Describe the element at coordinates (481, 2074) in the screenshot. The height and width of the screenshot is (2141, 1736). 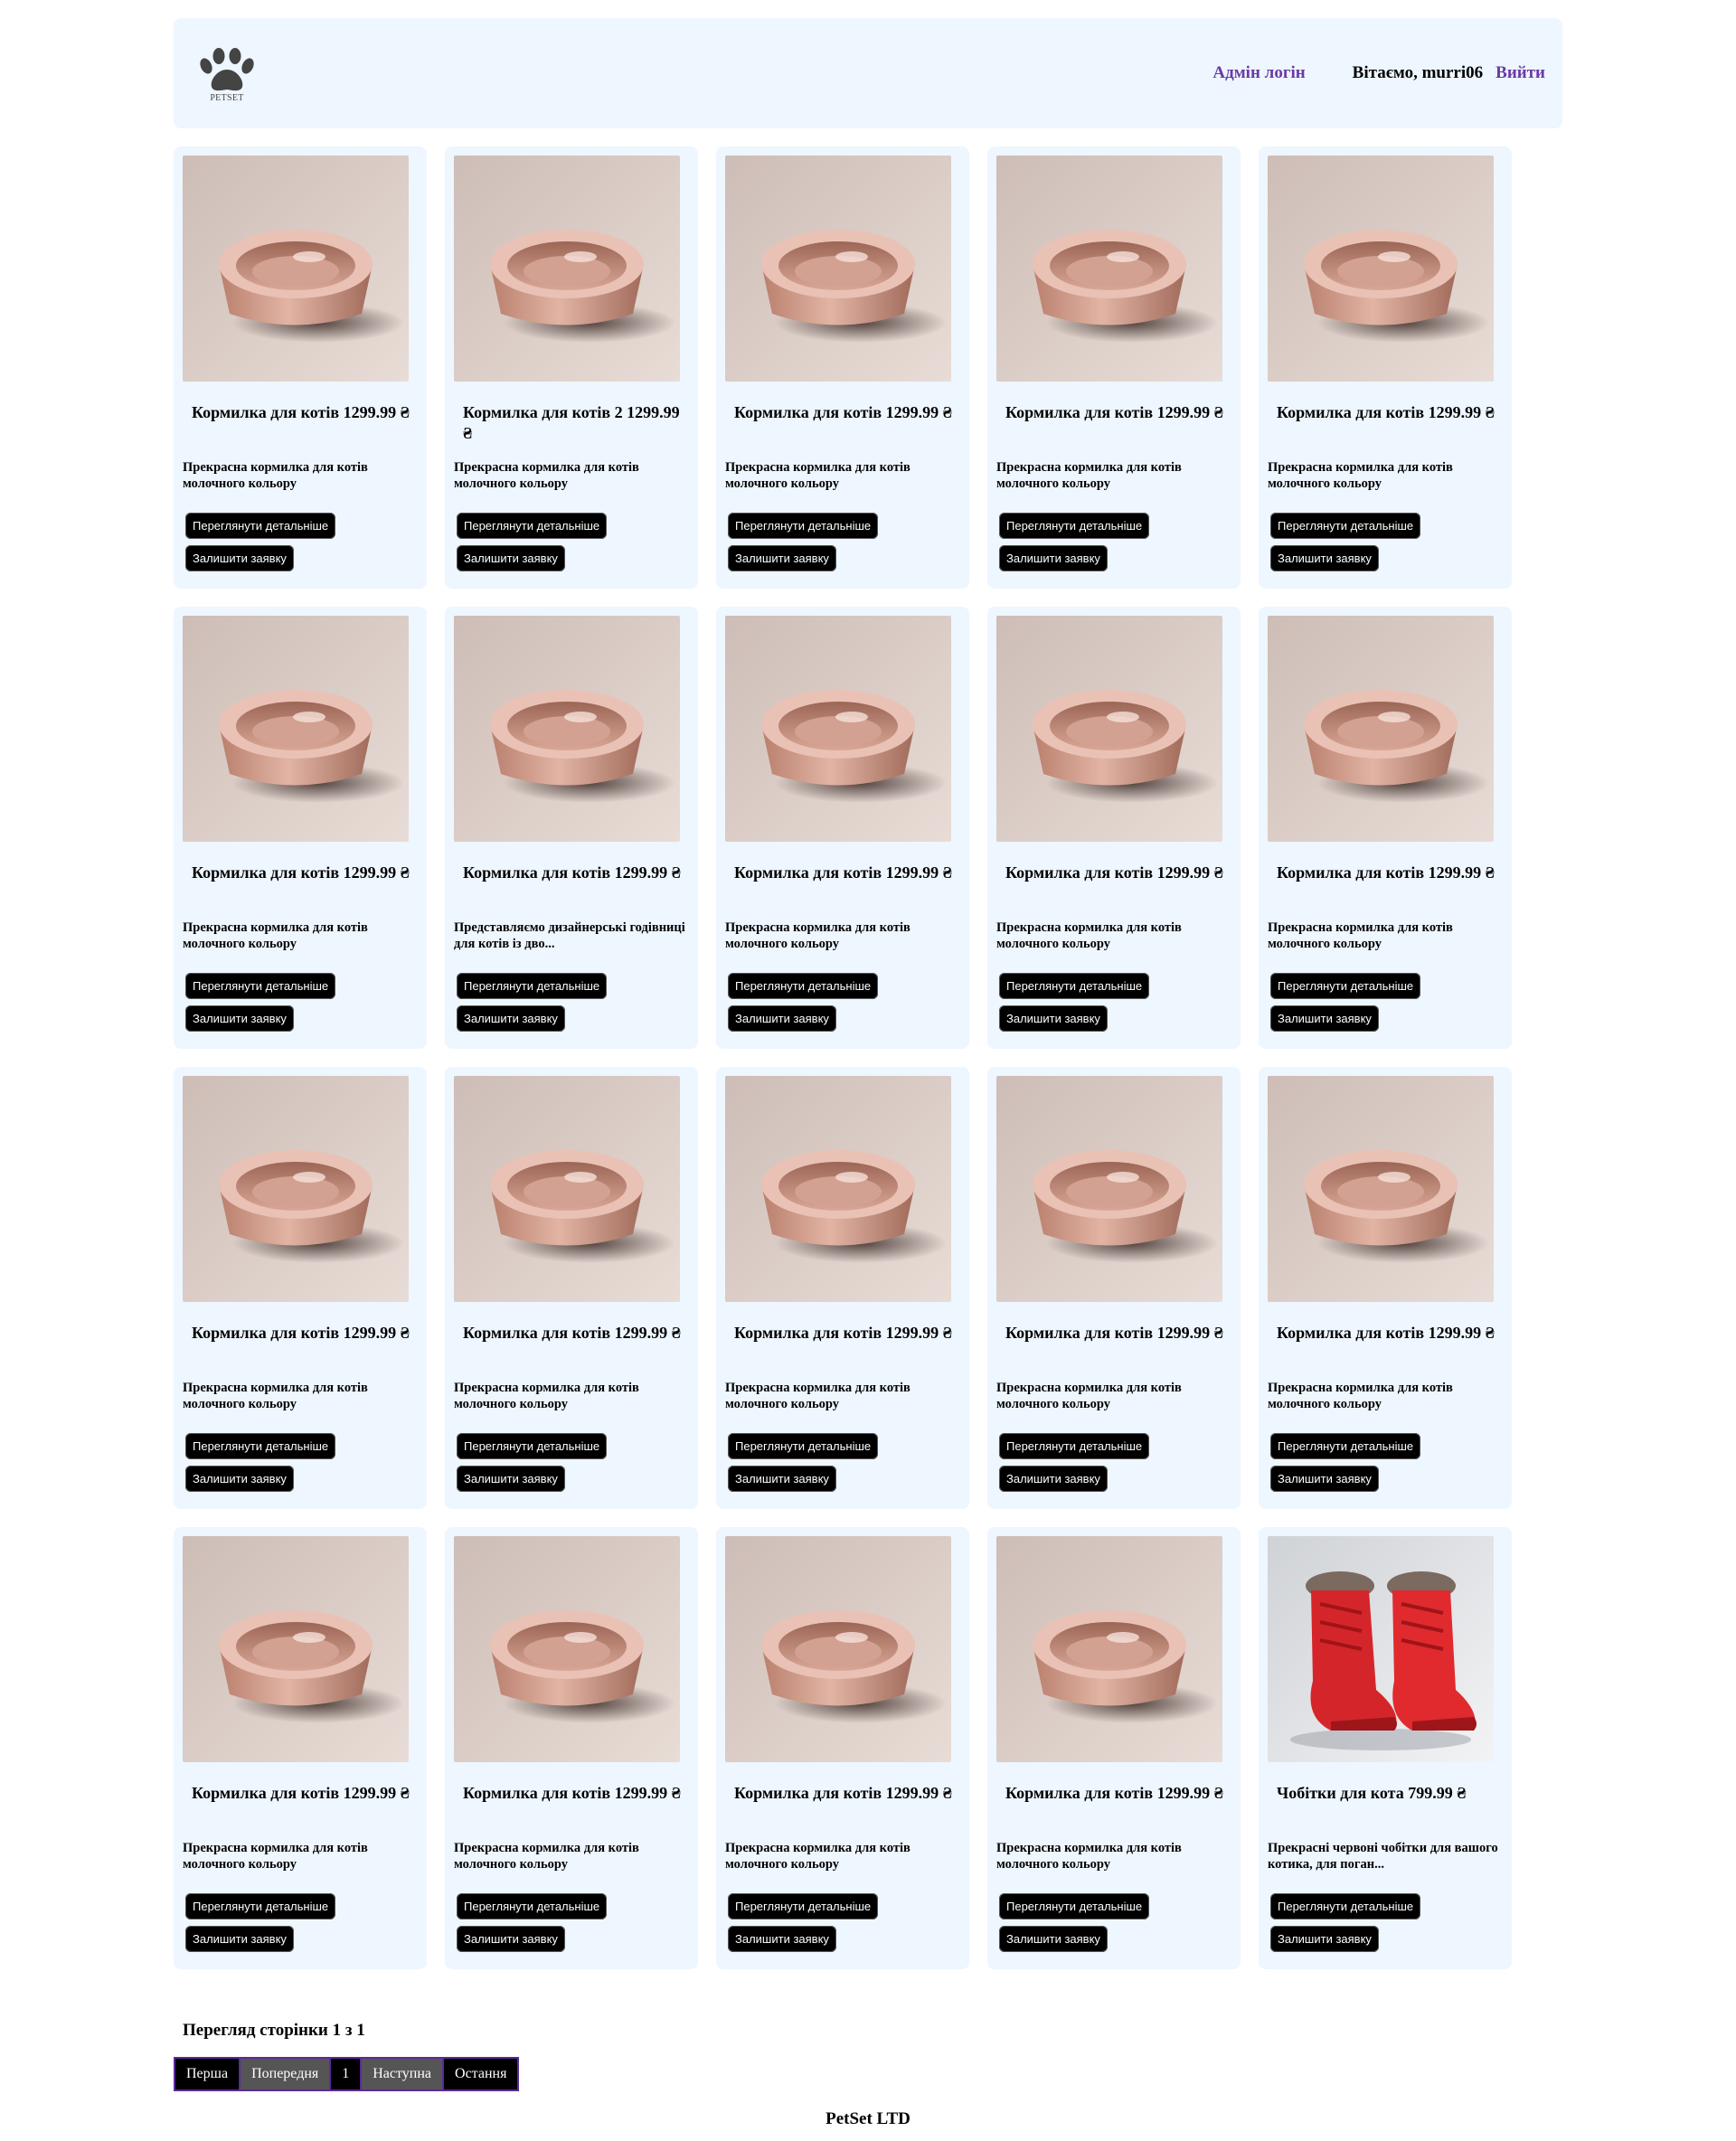
I see `pagination-last: Остання` at that location.